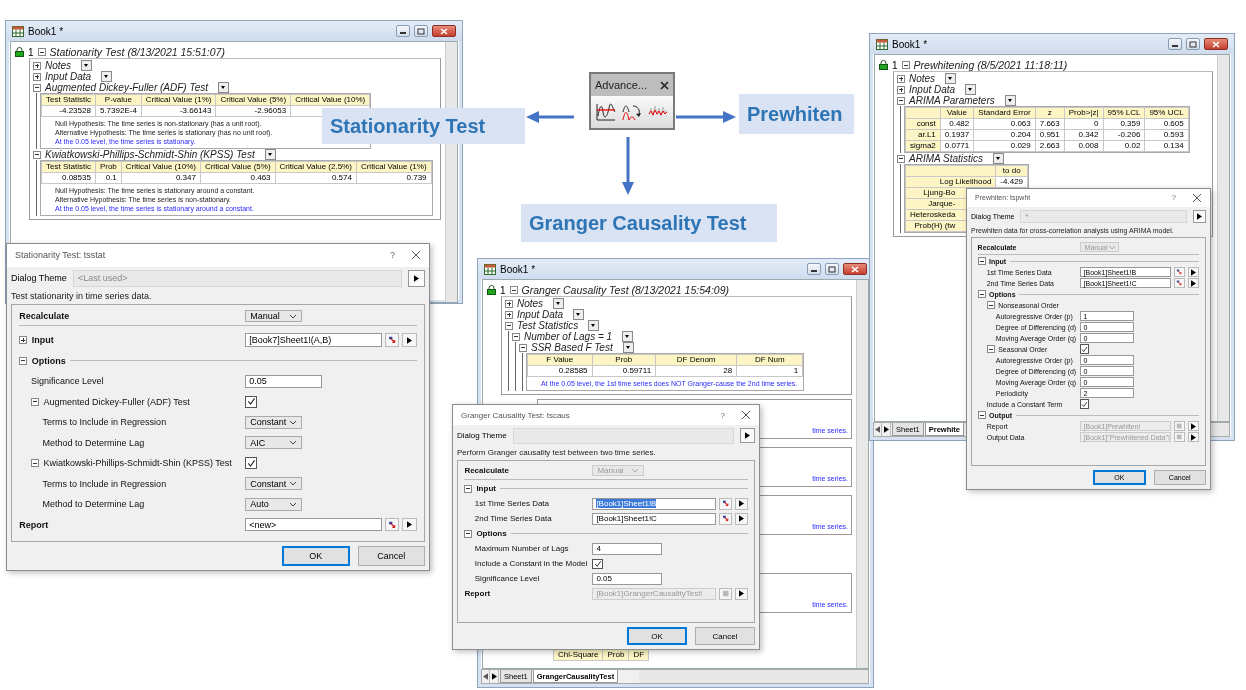 The image size is (1246, 690). What do you see at coordinates (314, 340) in the screenshot?
I see `range-field: [Book7]Sheet1!(A,B)` at bounding box center [314, 340].